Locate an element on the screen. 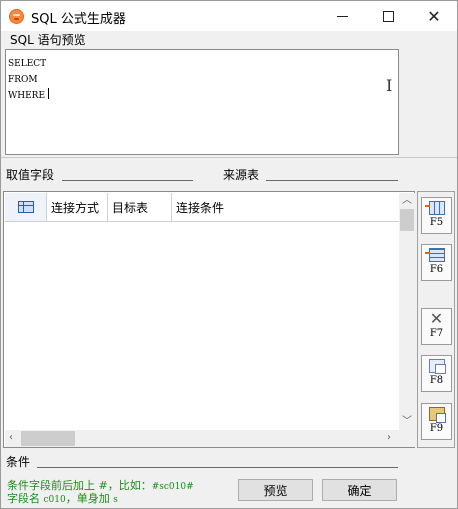  vertical-scroll-thumb is located at coordinates (407, 220).